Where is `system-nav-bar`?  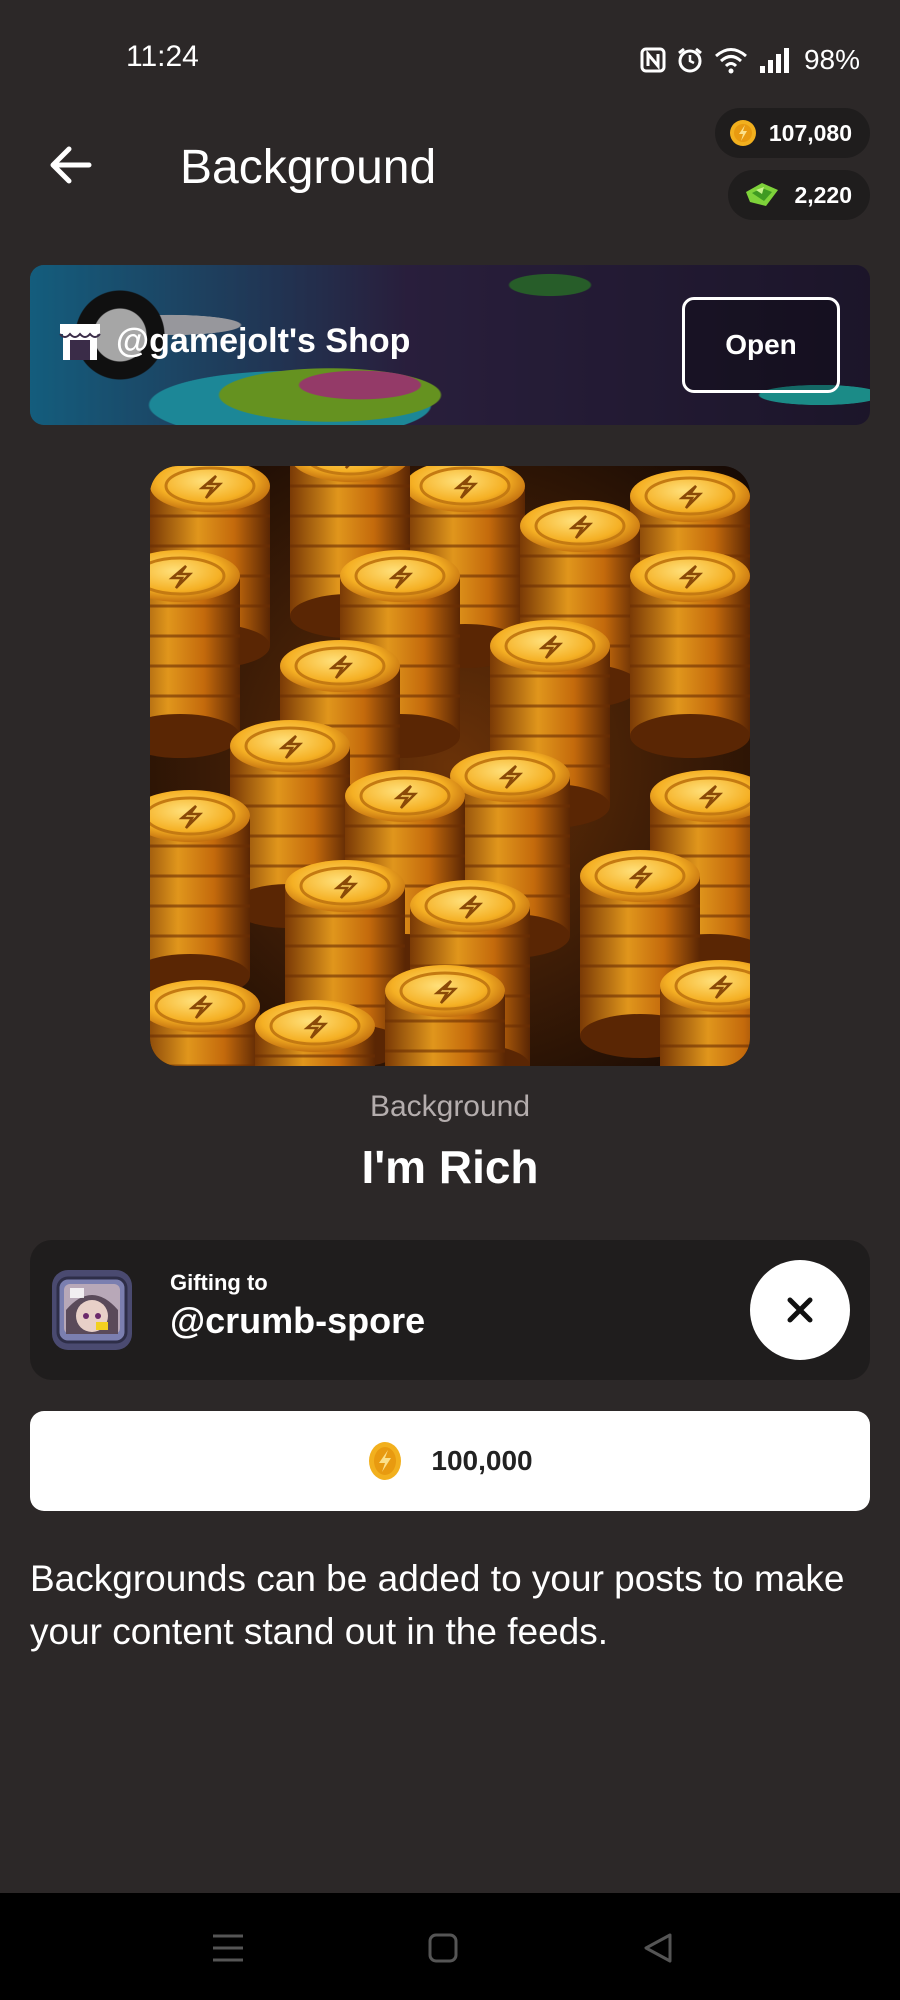
system-nav-bar is located at coordinates (450, 1946).